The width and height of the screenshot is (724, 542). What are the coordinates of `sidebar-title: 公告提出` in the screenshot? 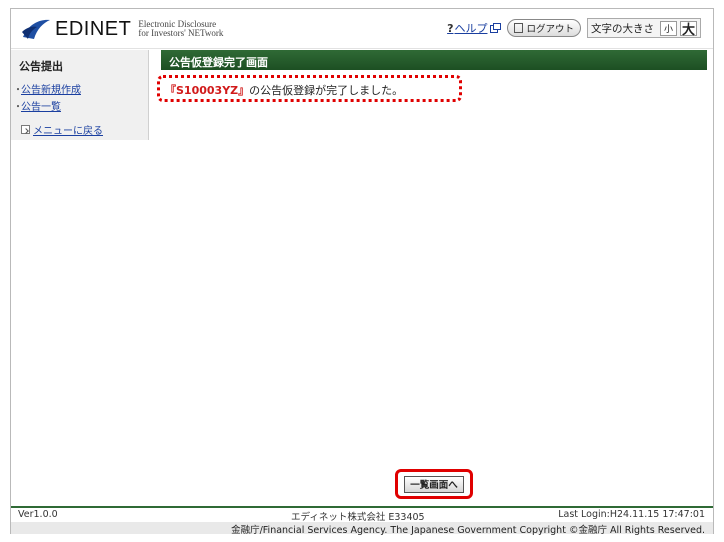 It's located at (41, 66).